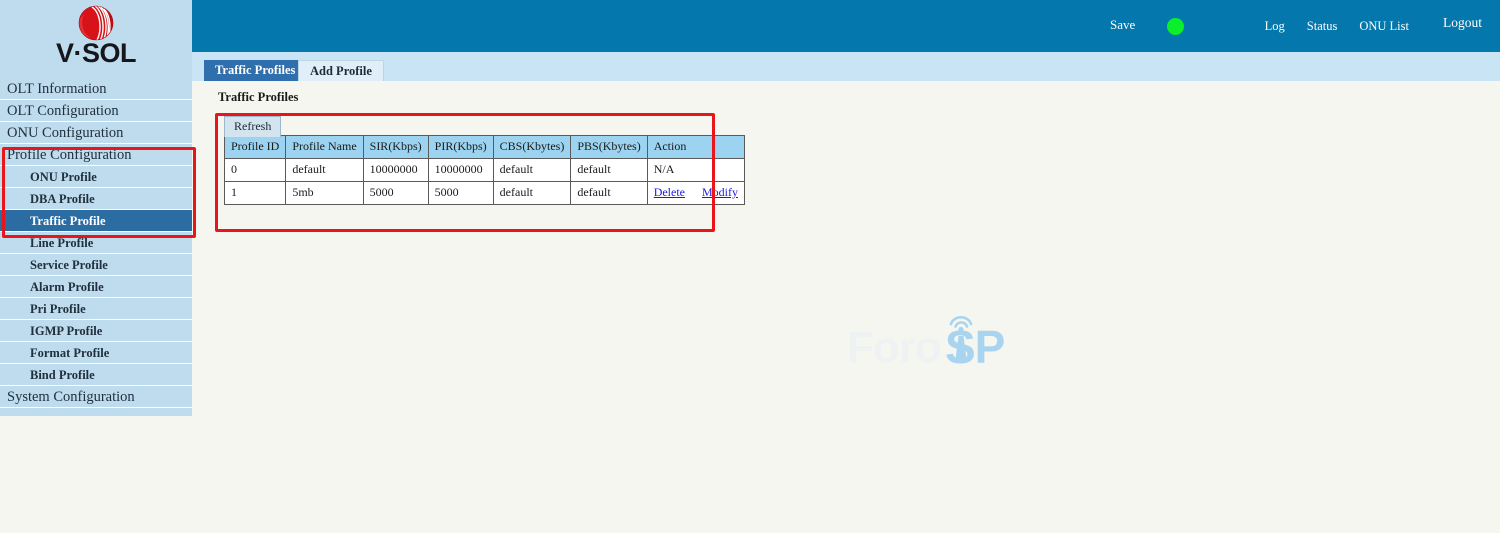 This screenshot has height=533, width=1500. I want to click on sidebar-item-service-profile: Service Profile, so click(96, 265).